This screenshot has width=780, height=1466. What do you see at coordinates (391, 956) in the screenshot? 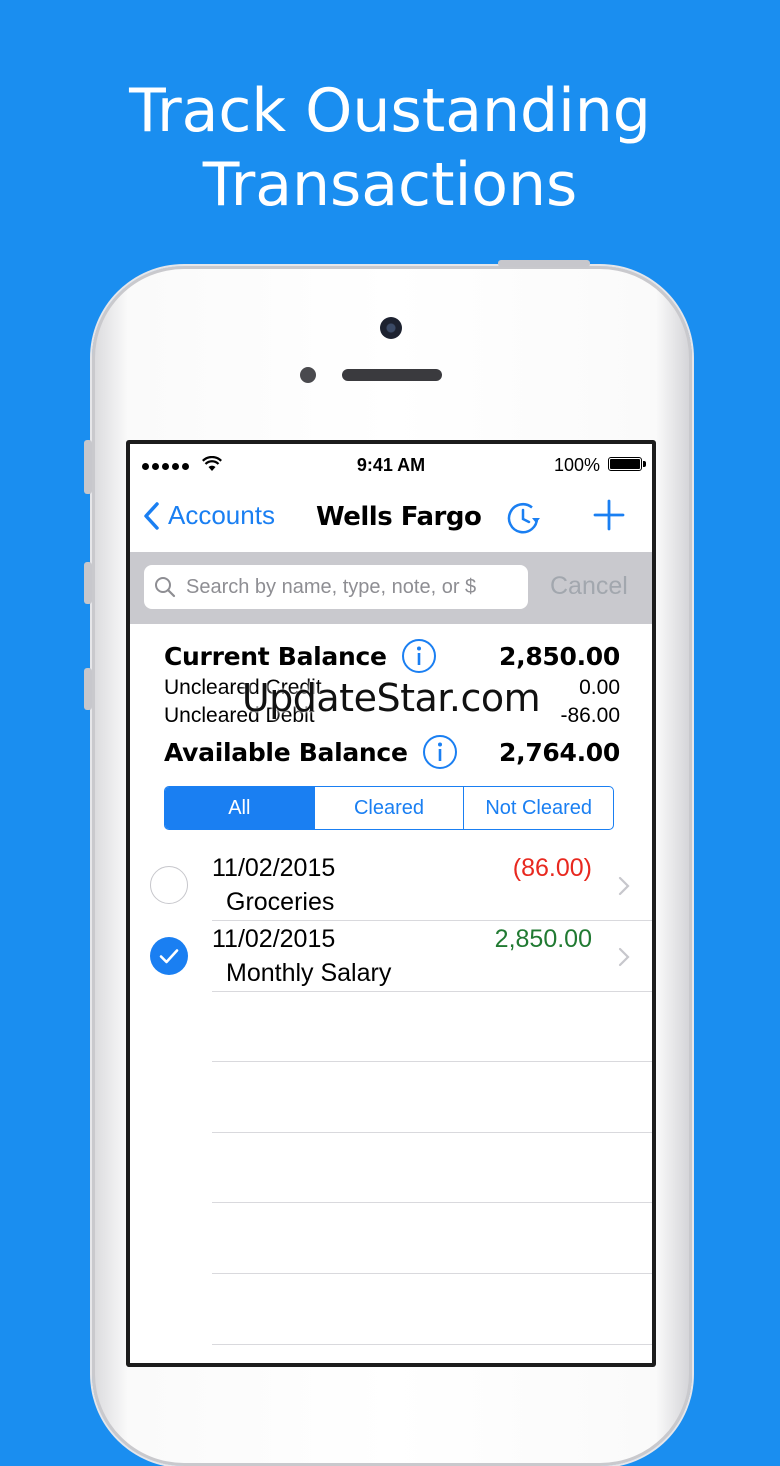
I see `transaction-row: 11/02/2015 Monthly Salary 2,850.00` at bounding box center [391, 956].